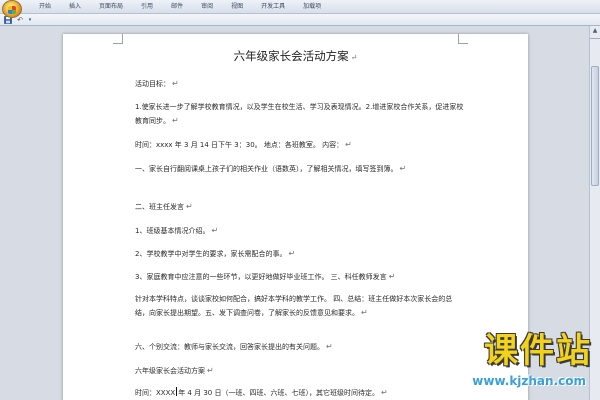 The height and width of the screenshot is (400, 600). What do you see at coordinates (152, 84) in the screenshot?
I see `paragraph-text: 活动目标：` at bounding box center [152, 84].